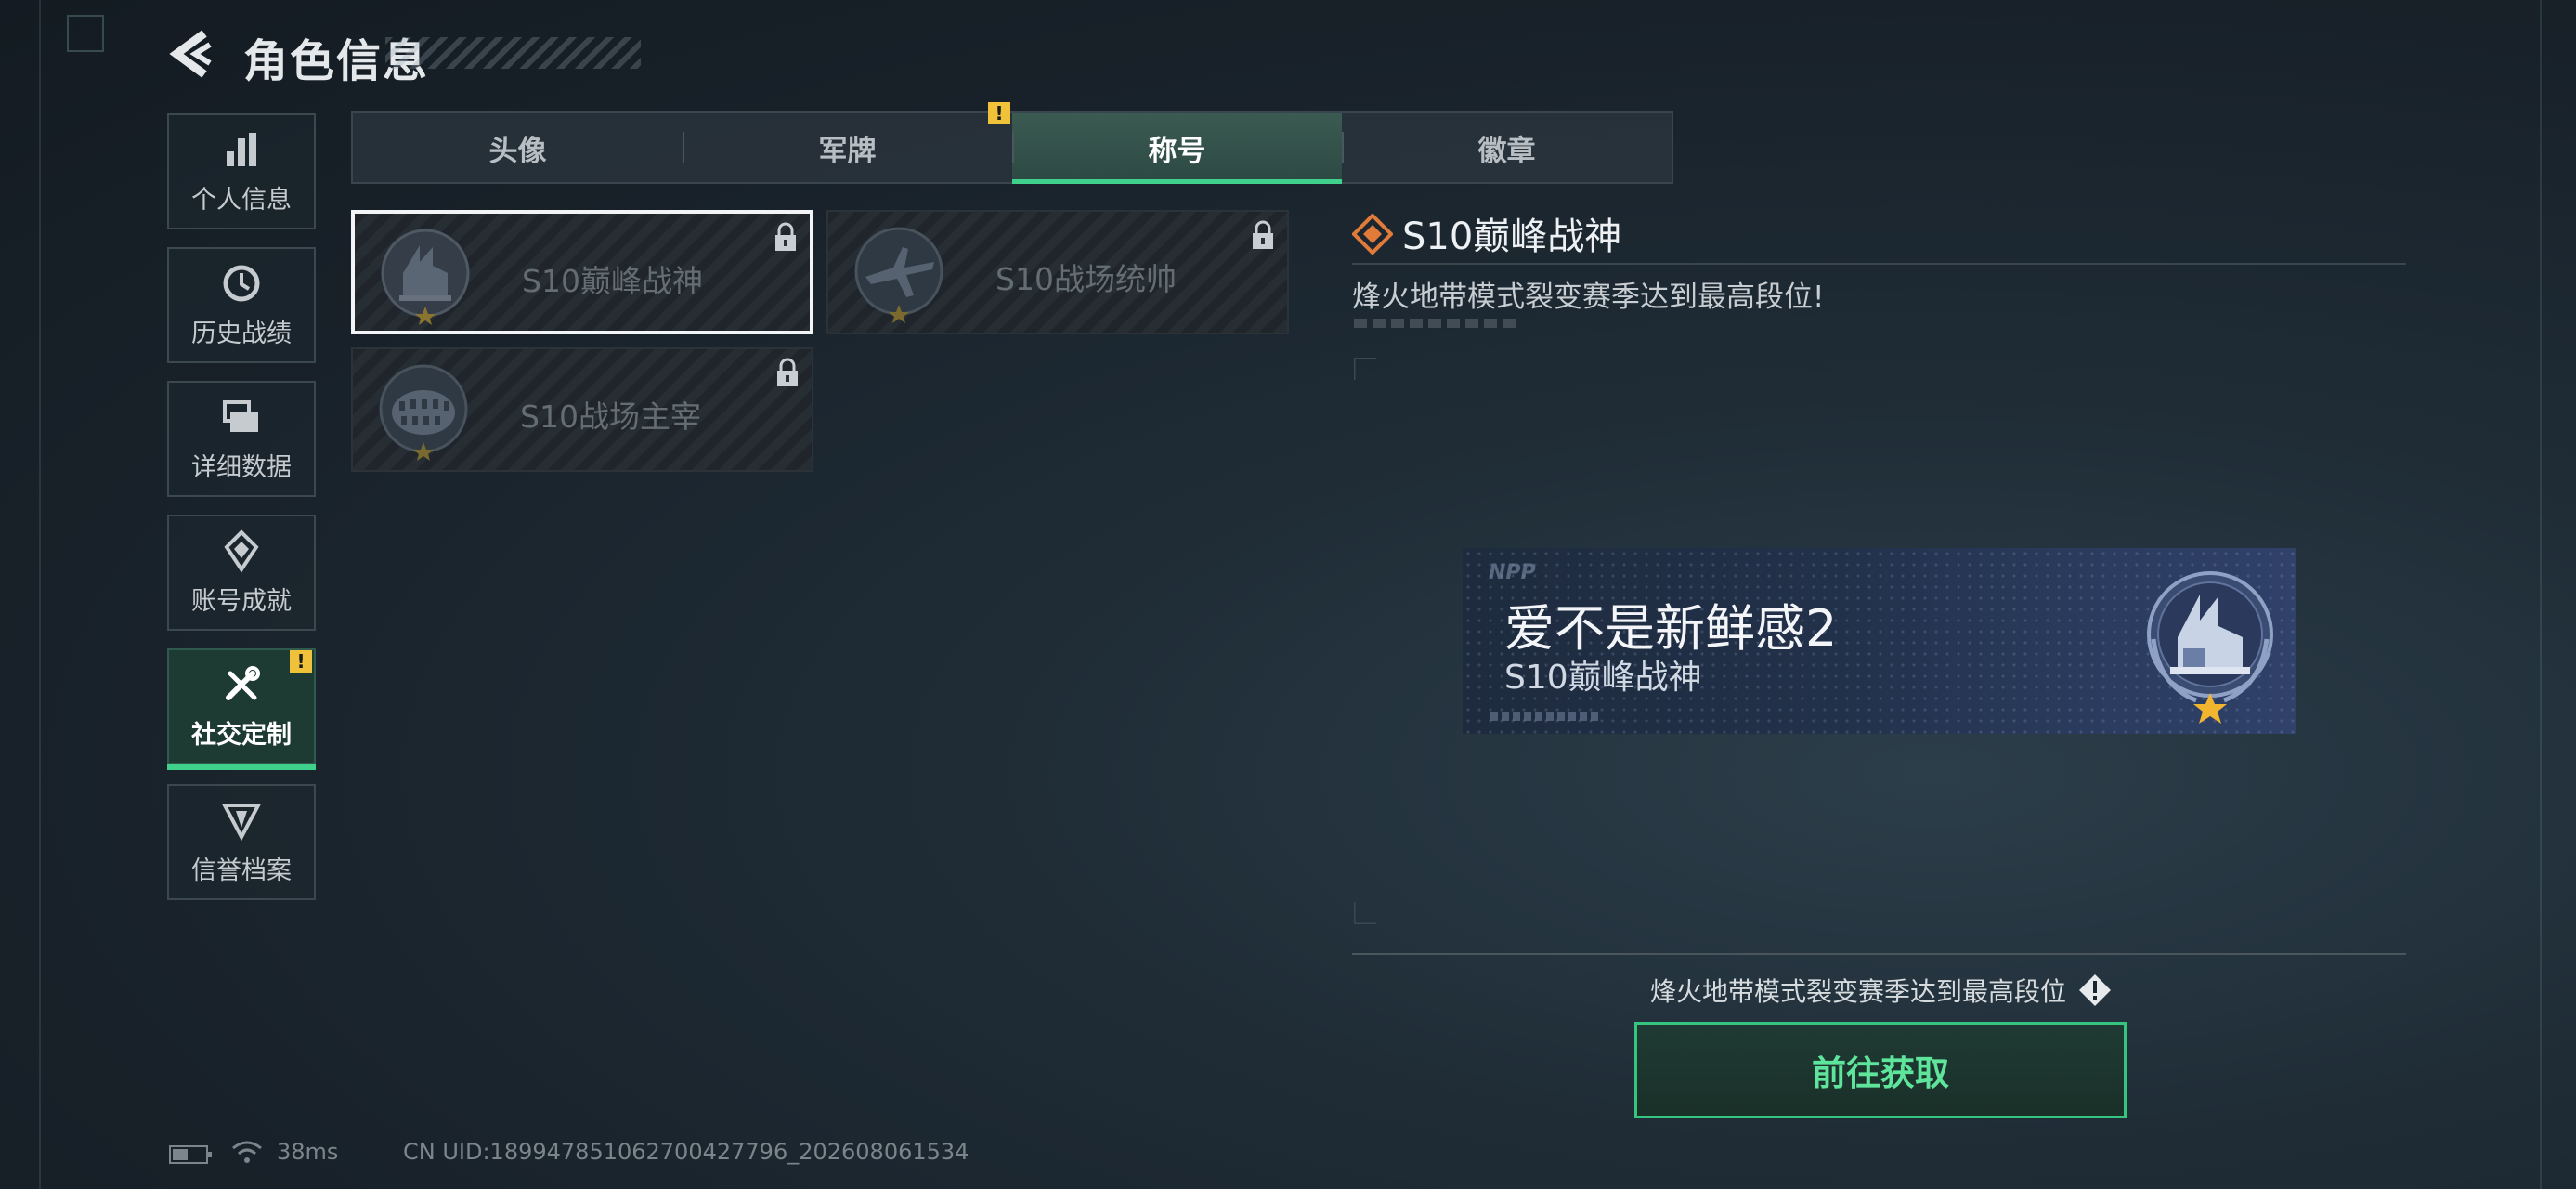 This screenshot has height=1189, width=2576. Describe the element at coordinates (241, 709) in the screenshot. I see `sidebar-item-social-custom: 社交定制 !` at that location.